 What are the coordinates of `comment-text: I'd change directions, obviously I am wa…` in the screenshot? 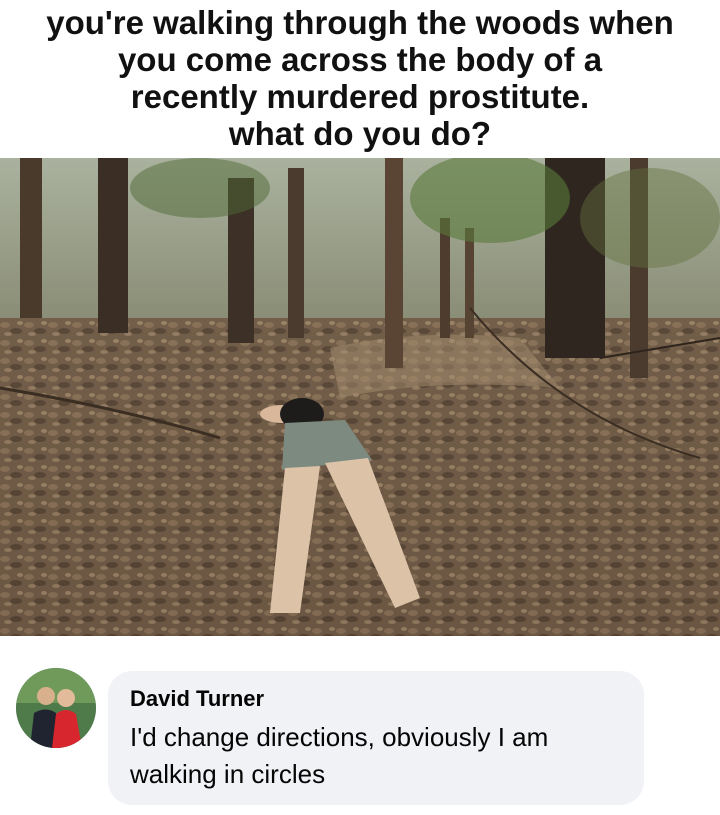 It's located at (339, 755).